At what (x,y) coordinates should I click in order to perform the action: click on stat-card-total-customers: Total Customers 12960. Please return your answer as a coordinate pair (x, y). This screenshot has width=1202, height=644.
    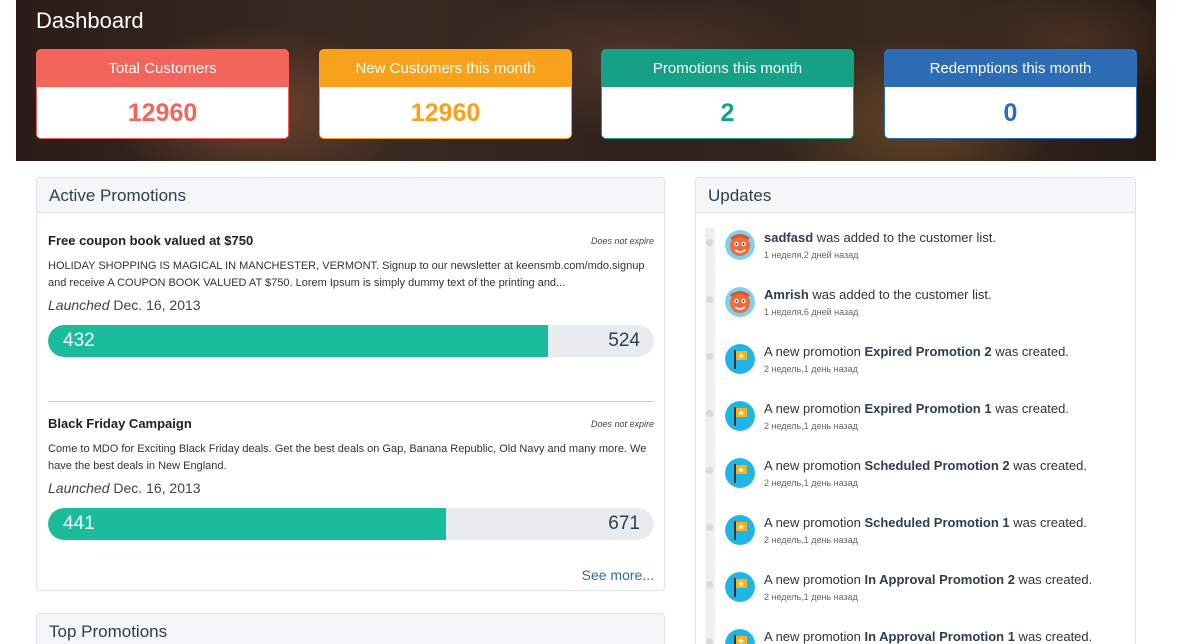
    Looking at the image, I should click on (162, 94).